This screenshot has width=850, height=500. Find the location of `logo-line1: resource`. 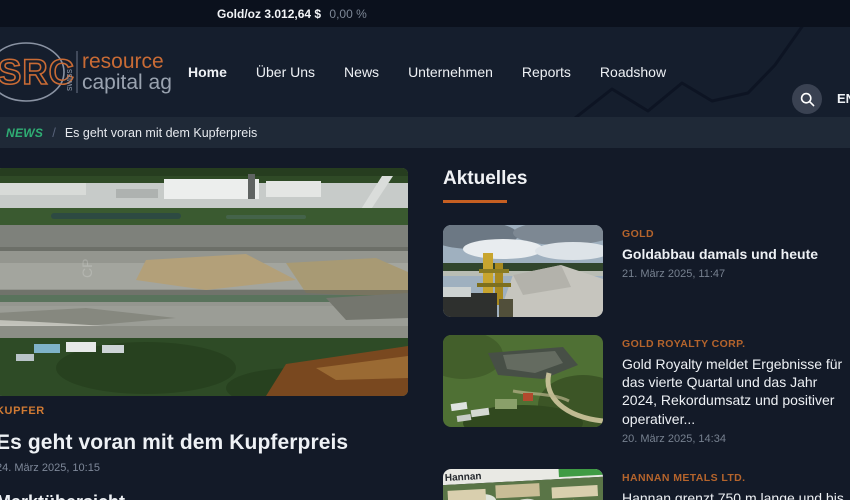

logo-line1: resource is located at coordinates (123, 61).